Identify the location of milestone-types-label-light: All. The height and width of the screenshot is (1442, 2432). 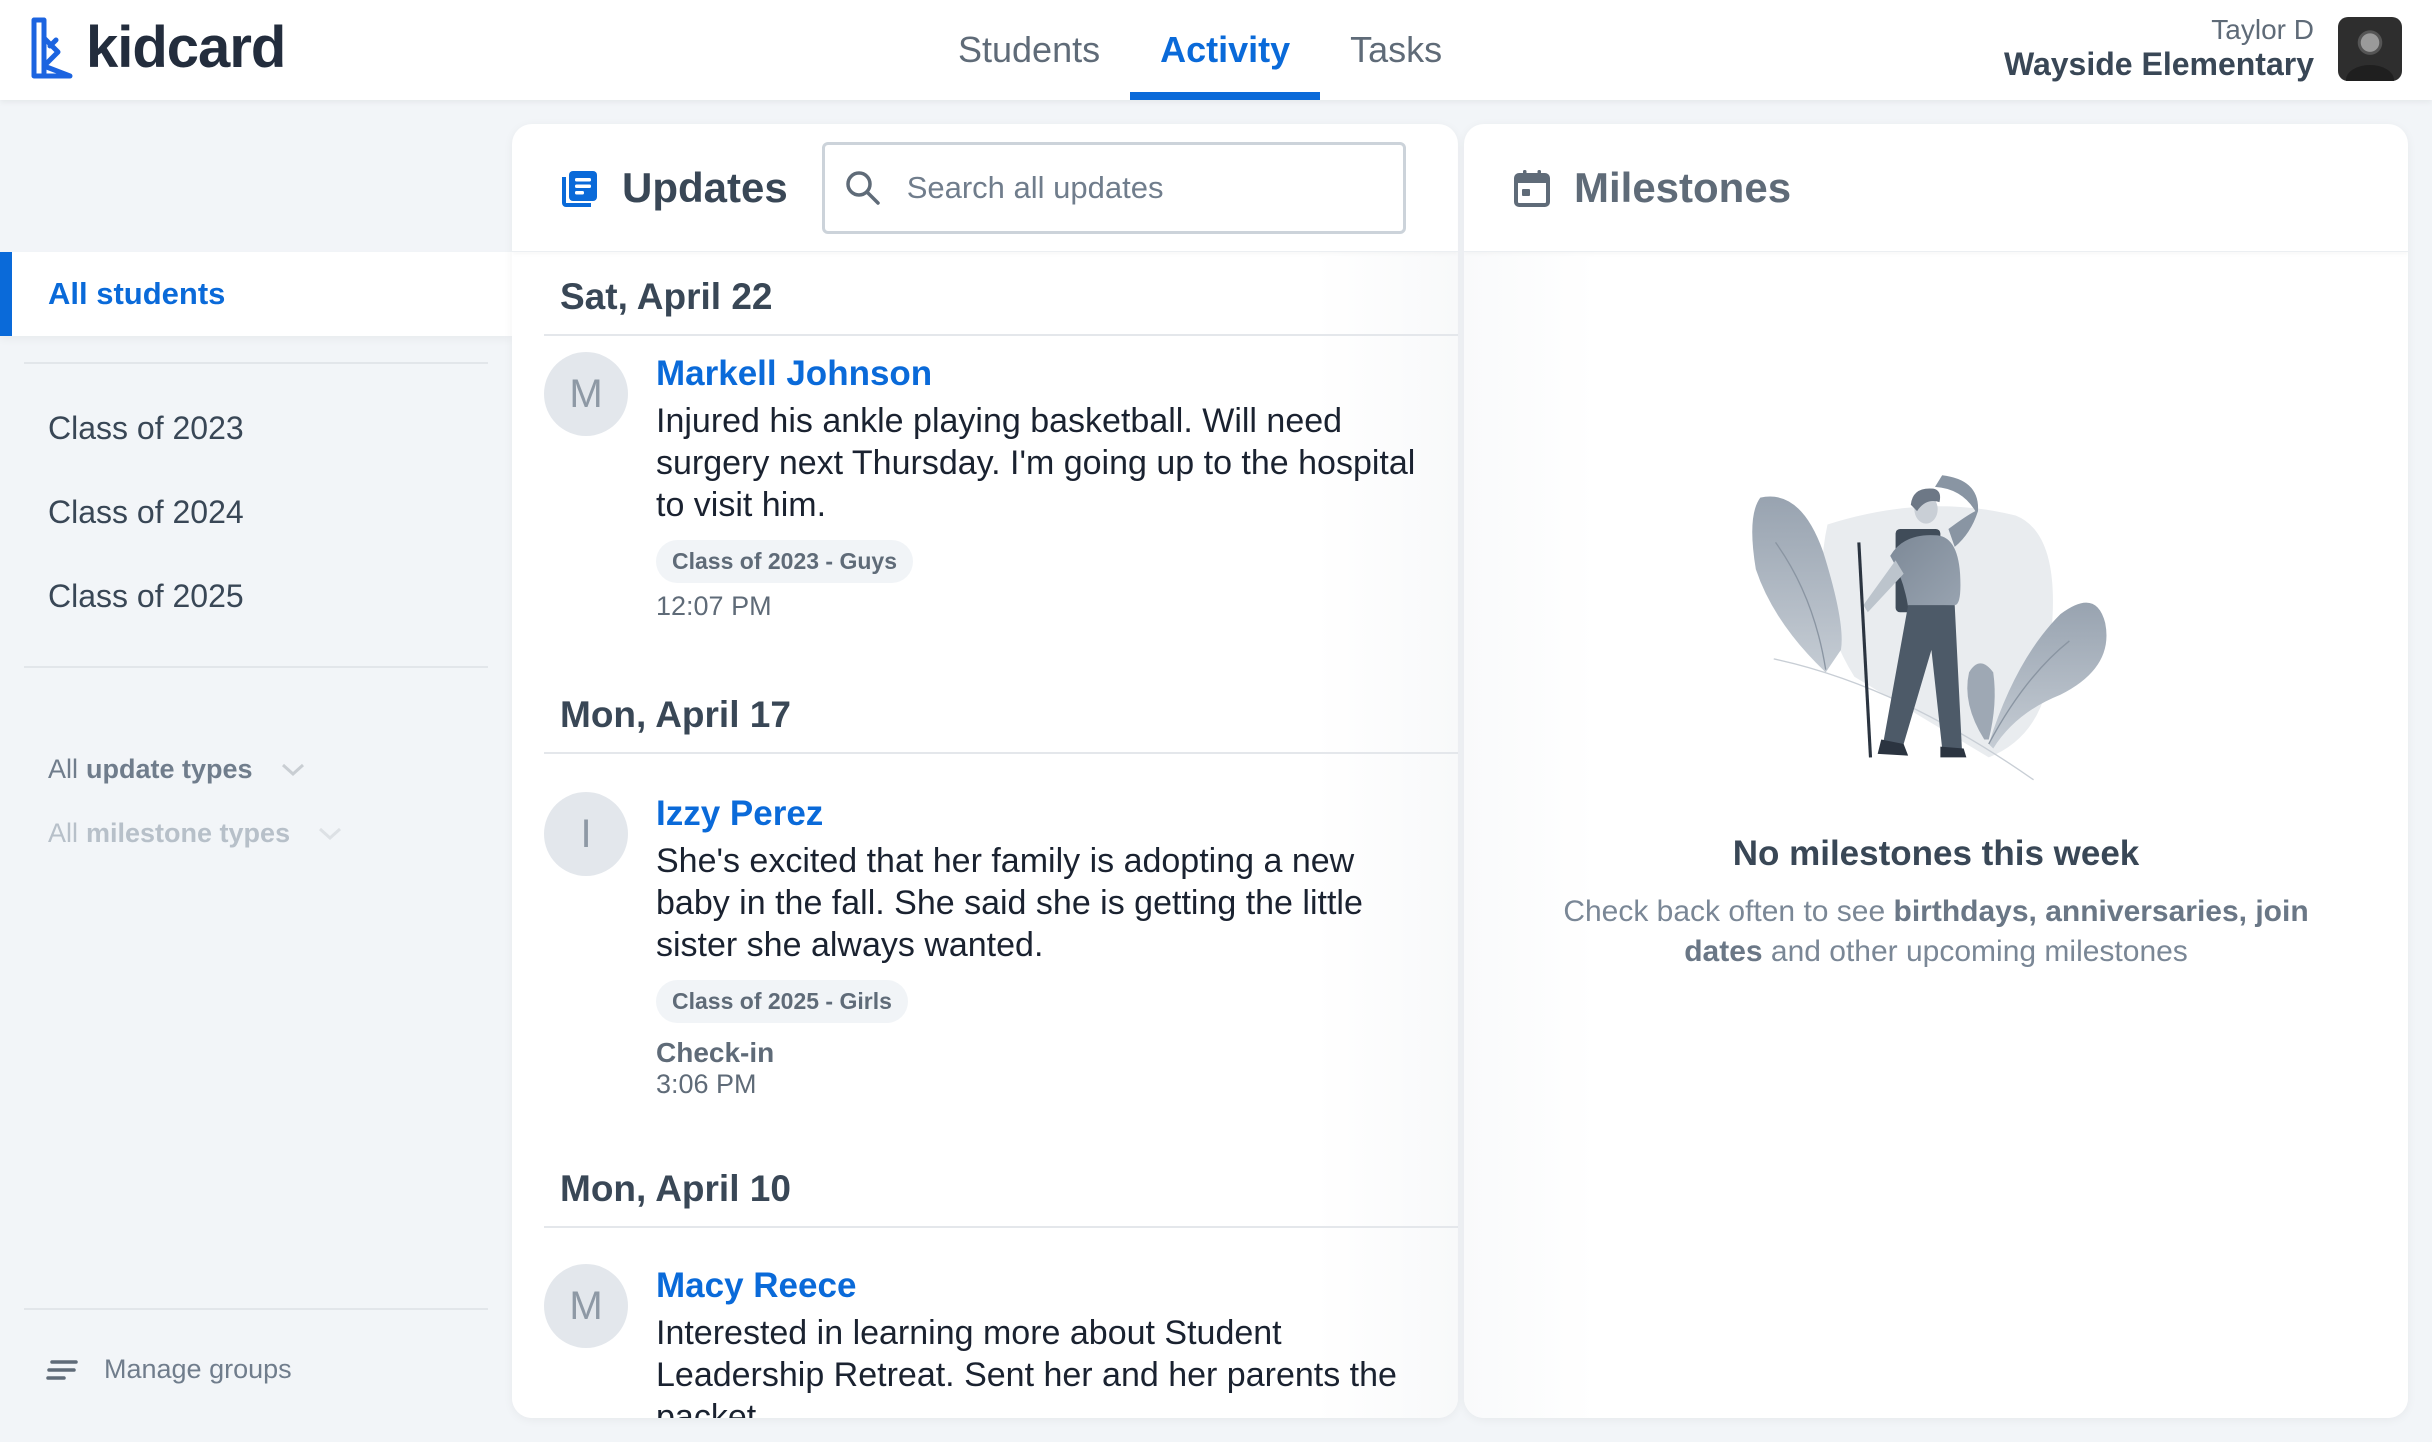
(63, 833).